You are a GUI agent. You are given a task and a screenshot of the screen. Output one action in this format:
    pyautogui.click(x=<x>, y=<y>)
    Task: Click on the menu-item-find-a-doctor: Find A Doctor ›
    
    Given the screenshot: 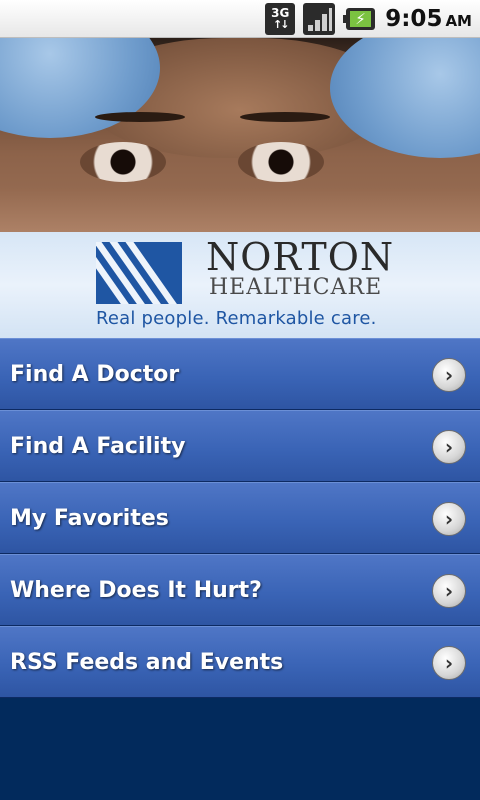 What is the action you would take?
    pyautogui.click(x=240, y=374)
    